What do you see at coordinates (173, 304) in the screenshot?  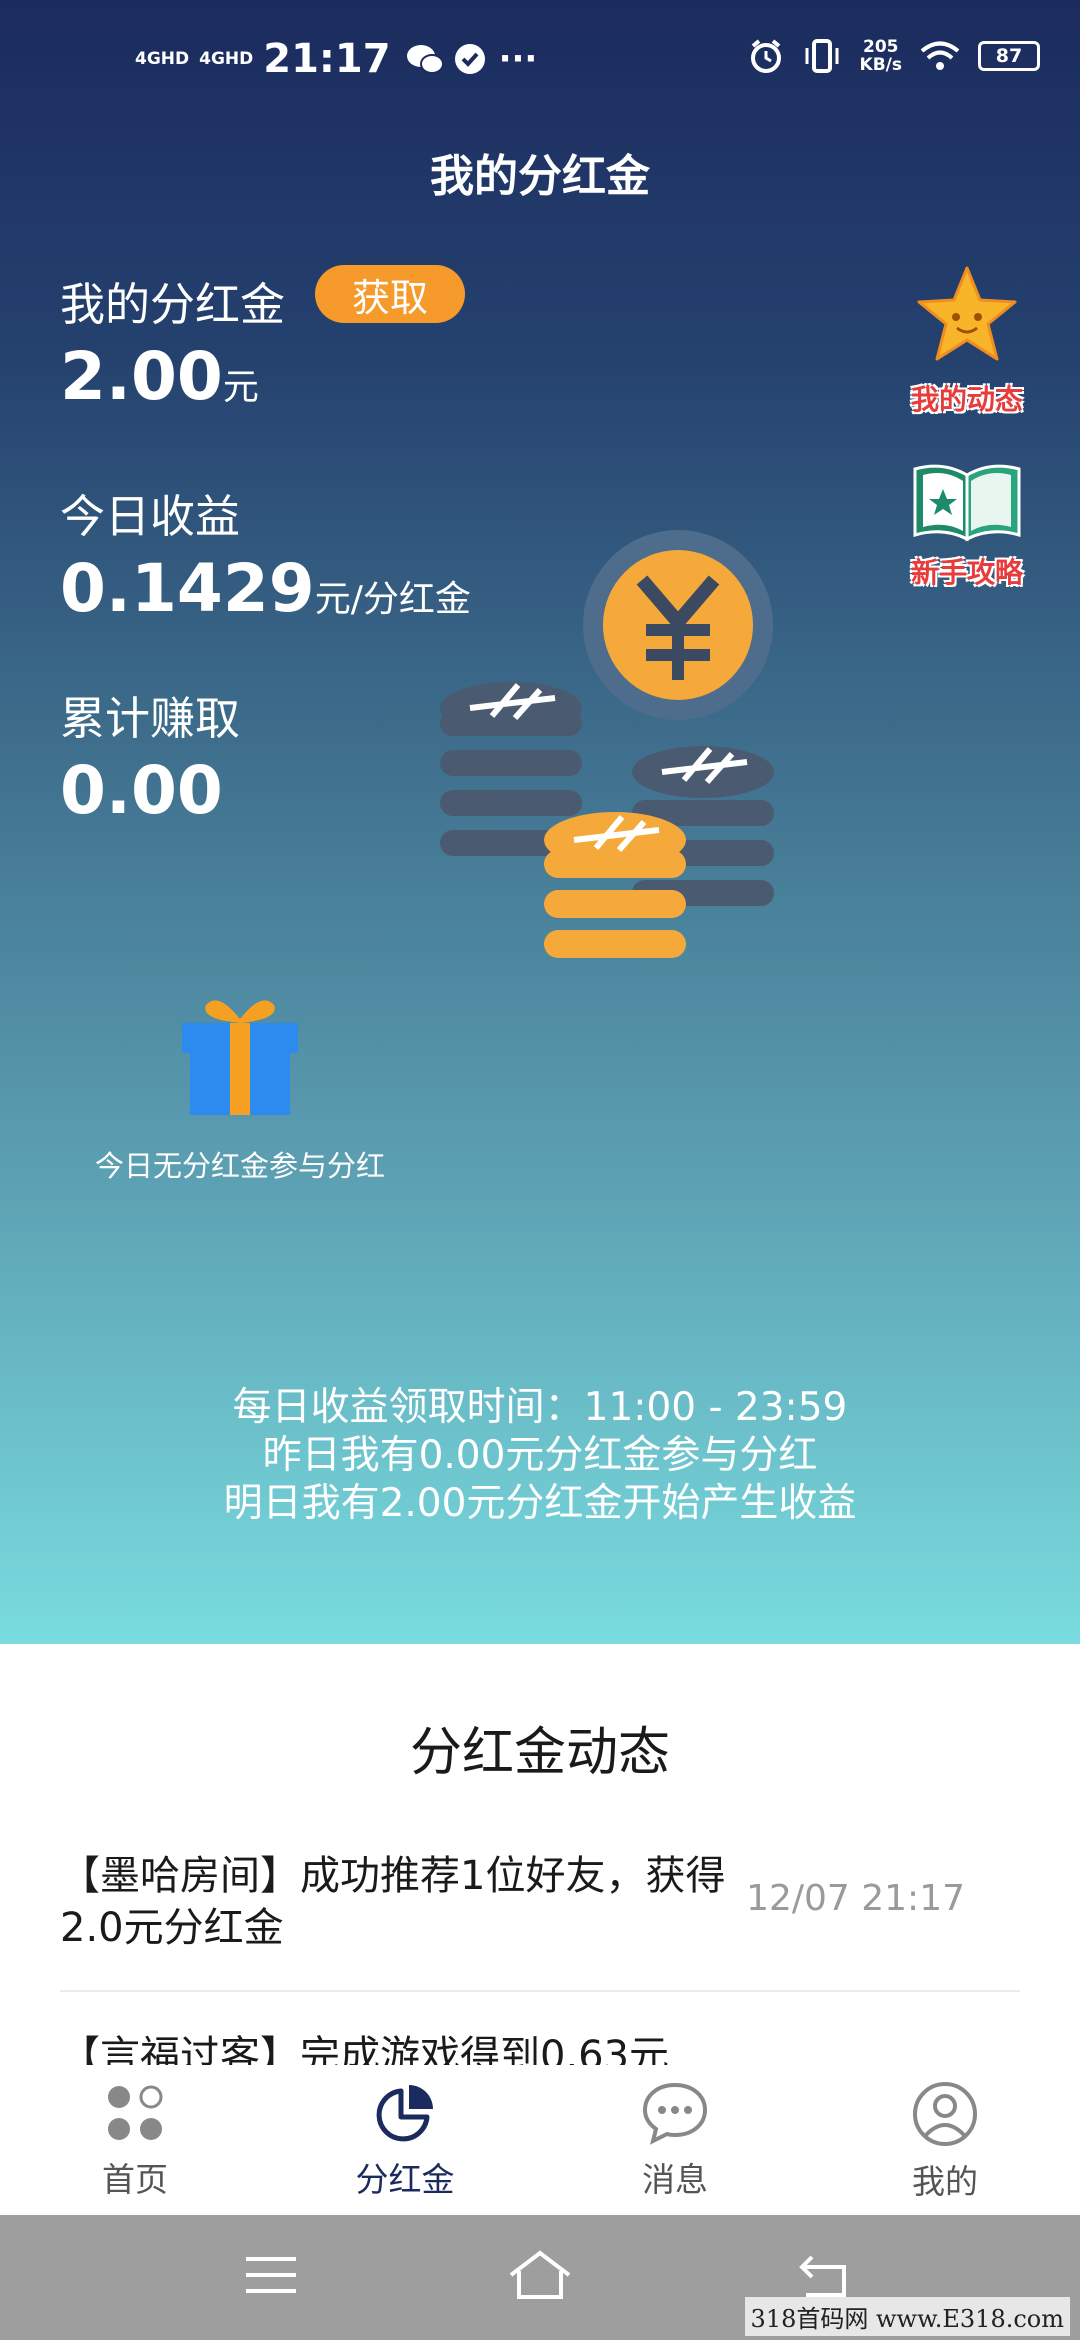 I see `dividend-label: 我的分红金` at bounding box center [173, 304].